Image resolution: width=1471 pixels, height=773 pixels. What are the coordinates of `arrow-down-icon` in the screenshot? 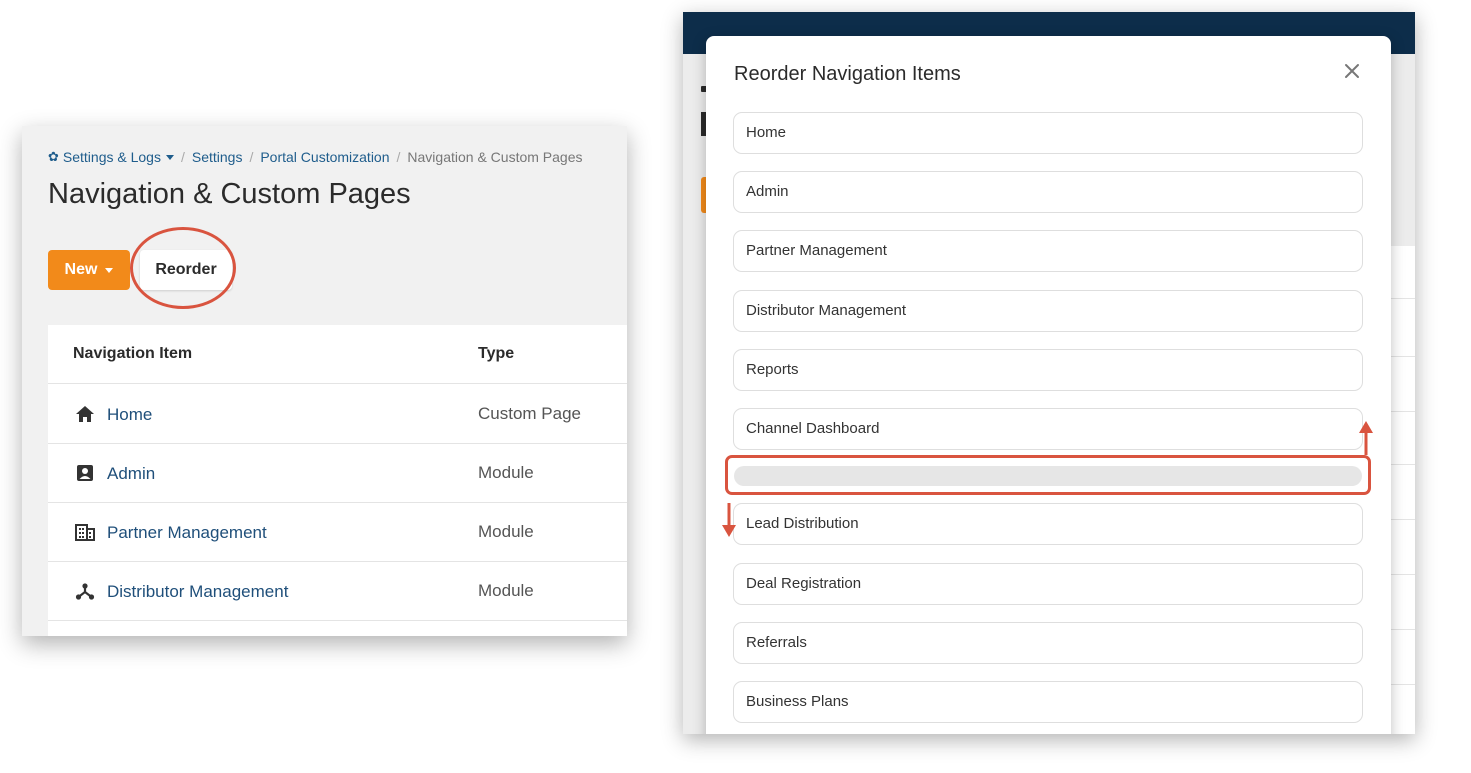 It's located at (729, 520).